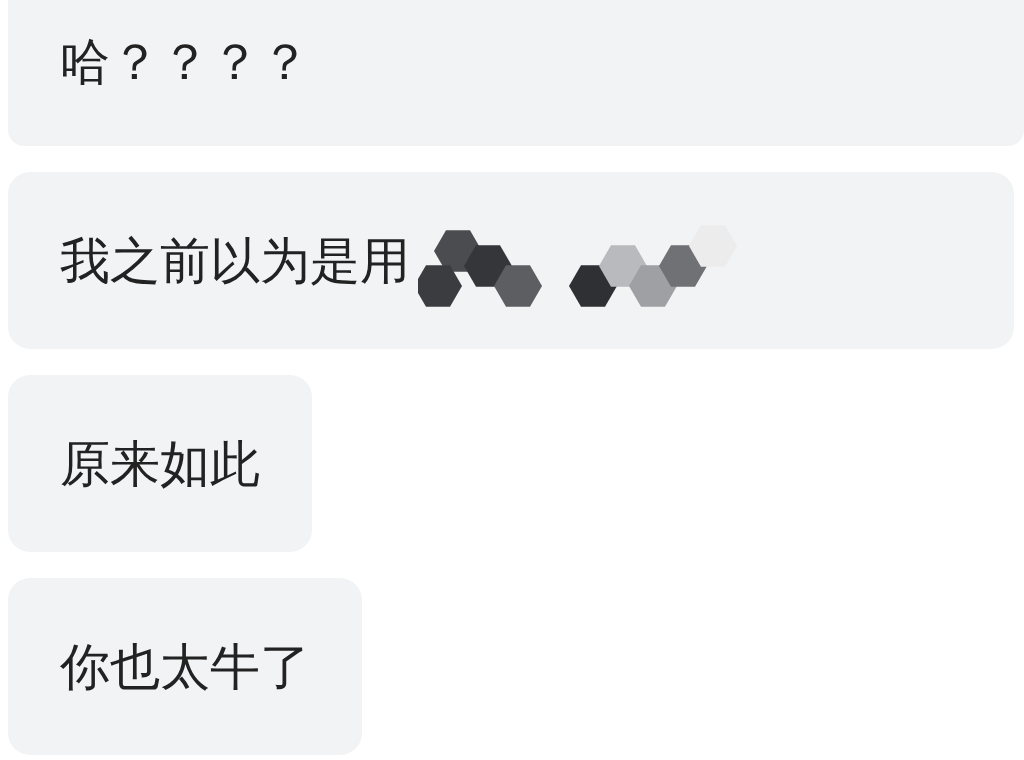 The width and height of the screenshot is (1024, 760). Describe the element at coordinates (185, 666) in the screenshot. I see `message-text: 你也太牛了` at that location.